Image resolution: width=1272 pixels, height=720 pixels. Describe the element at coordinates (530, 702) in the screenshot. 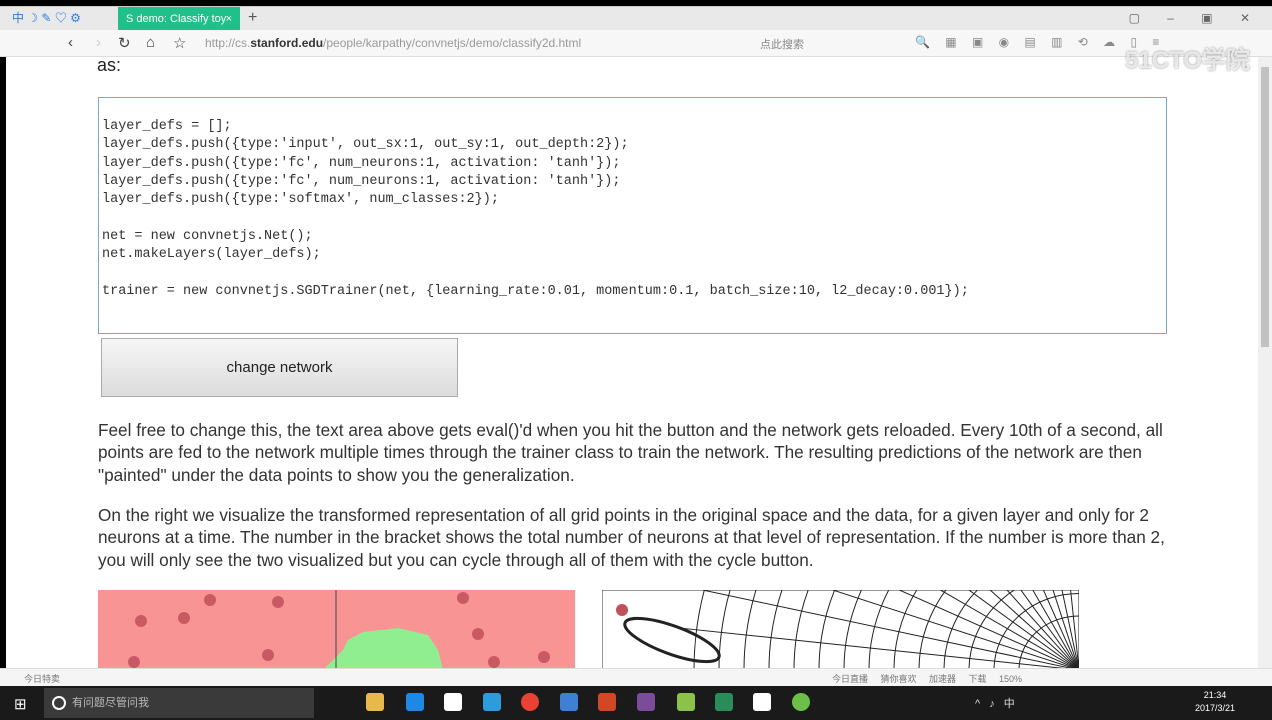

I see `chrome-icon` at that location.